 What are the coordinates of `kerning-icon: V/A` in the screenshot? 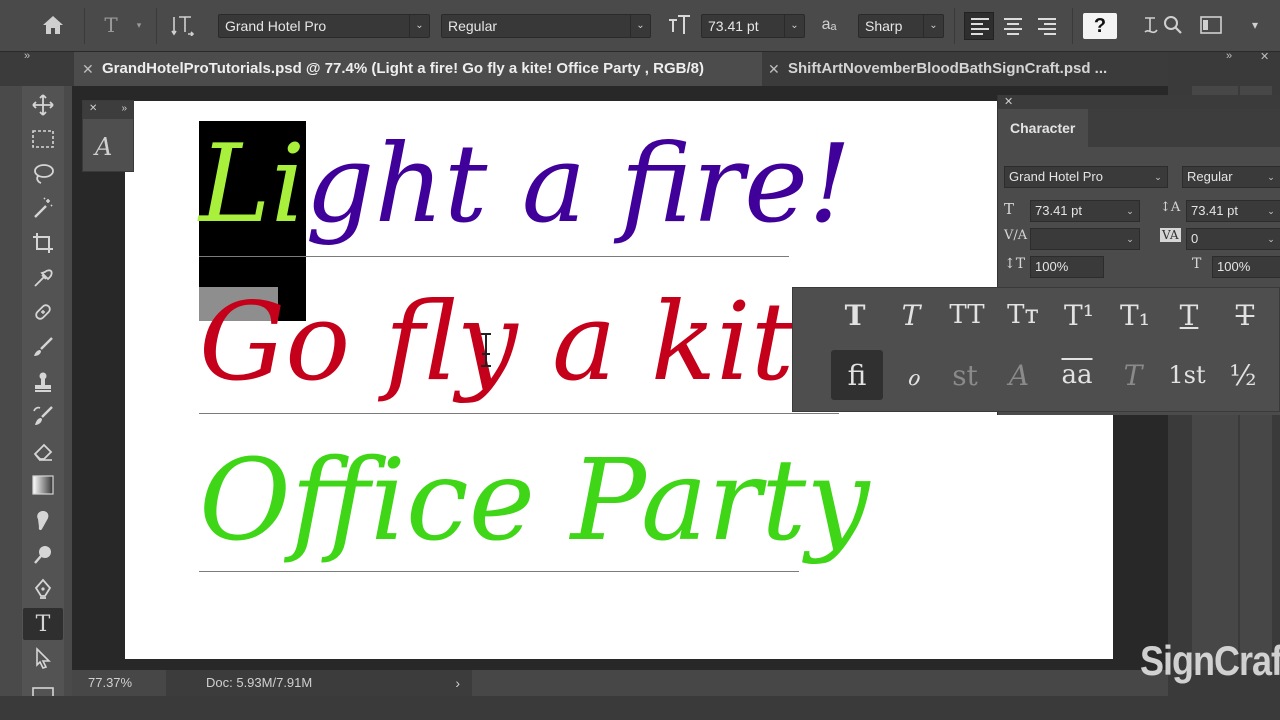 It's located at (1016, 235).